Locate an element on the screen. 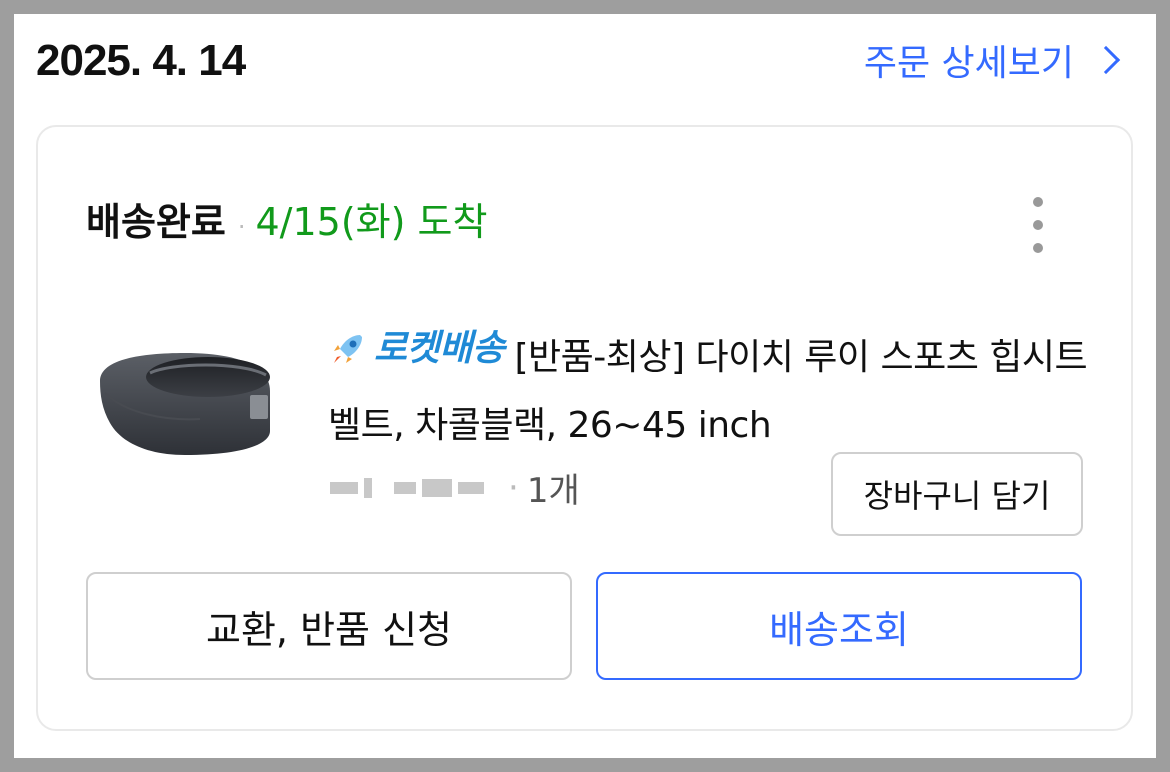 This screenshot has height=772, width=1170. product-thumbnail is located at coordinates (185, 393).